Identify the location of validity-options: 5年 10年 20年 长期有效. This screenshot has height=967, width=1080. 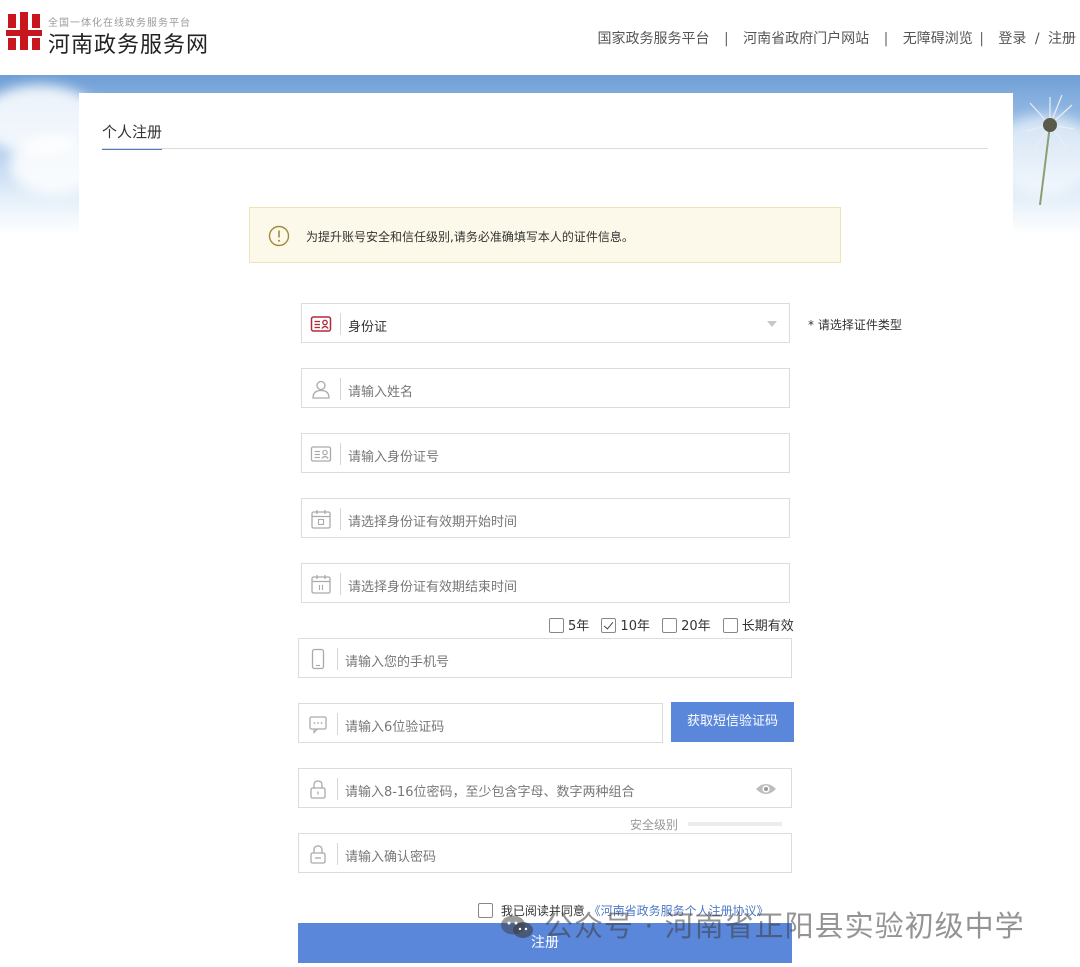
(671, 624).